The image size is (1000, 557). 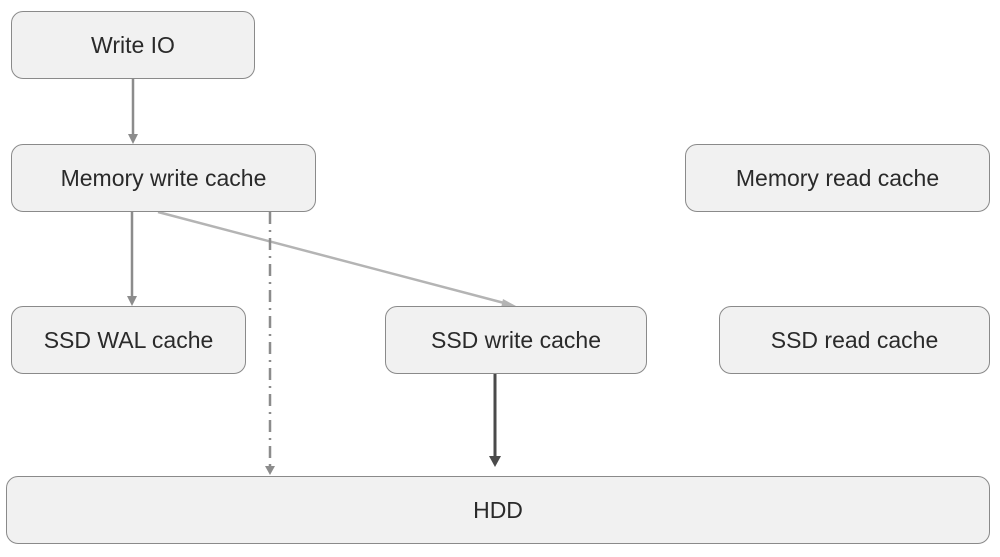 What do you see at coordinates (270, 343) in the screenshot?
I see `edge-memory-write-to-hdd` at bounding box center [270, 343].